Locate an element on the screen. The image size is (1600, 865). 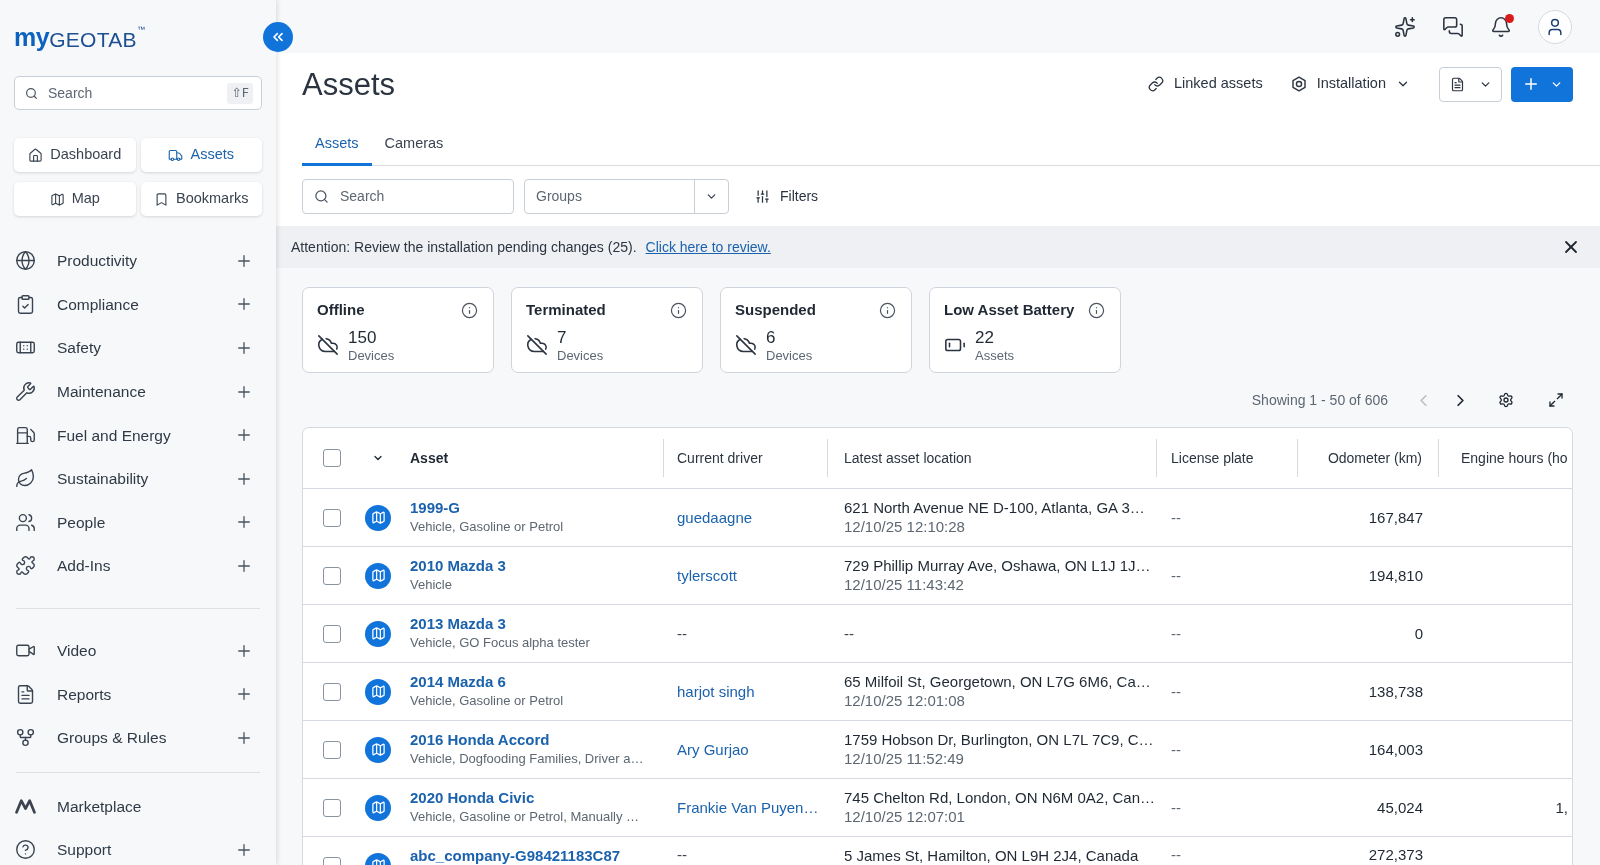
sparkle-icon is located at coordinates (1405, 26).